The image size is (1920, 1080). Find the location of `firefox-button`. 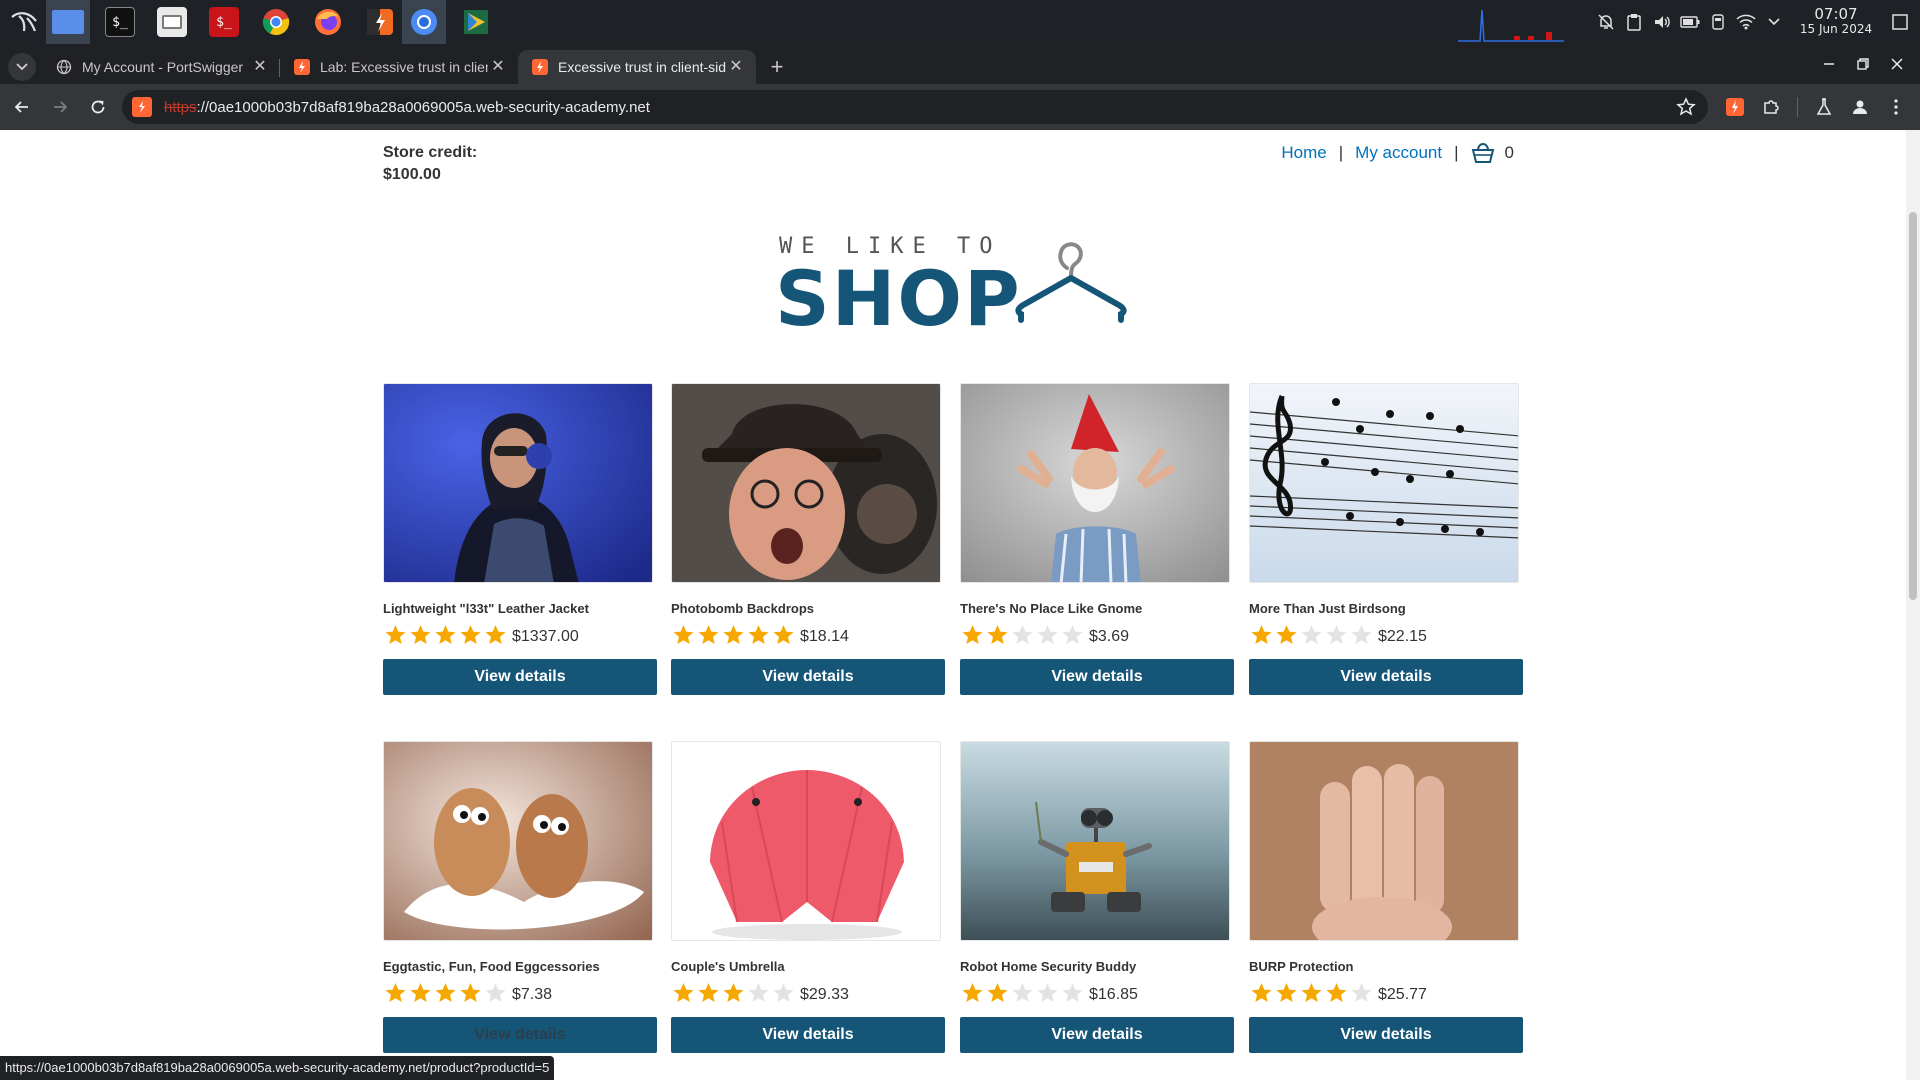

firefox-button is located at coordinates (328, 22).